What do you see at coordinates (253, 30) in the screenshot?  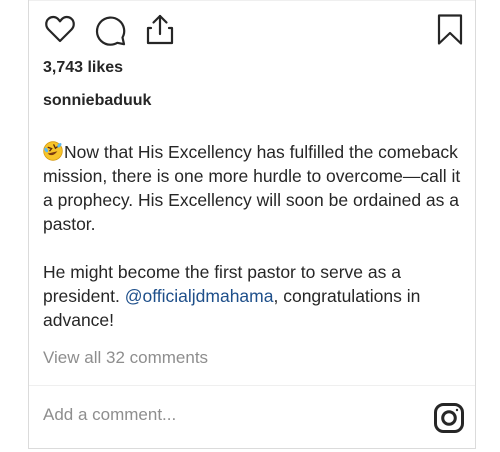 I see `action-bar` at bounding box center [253, 30].